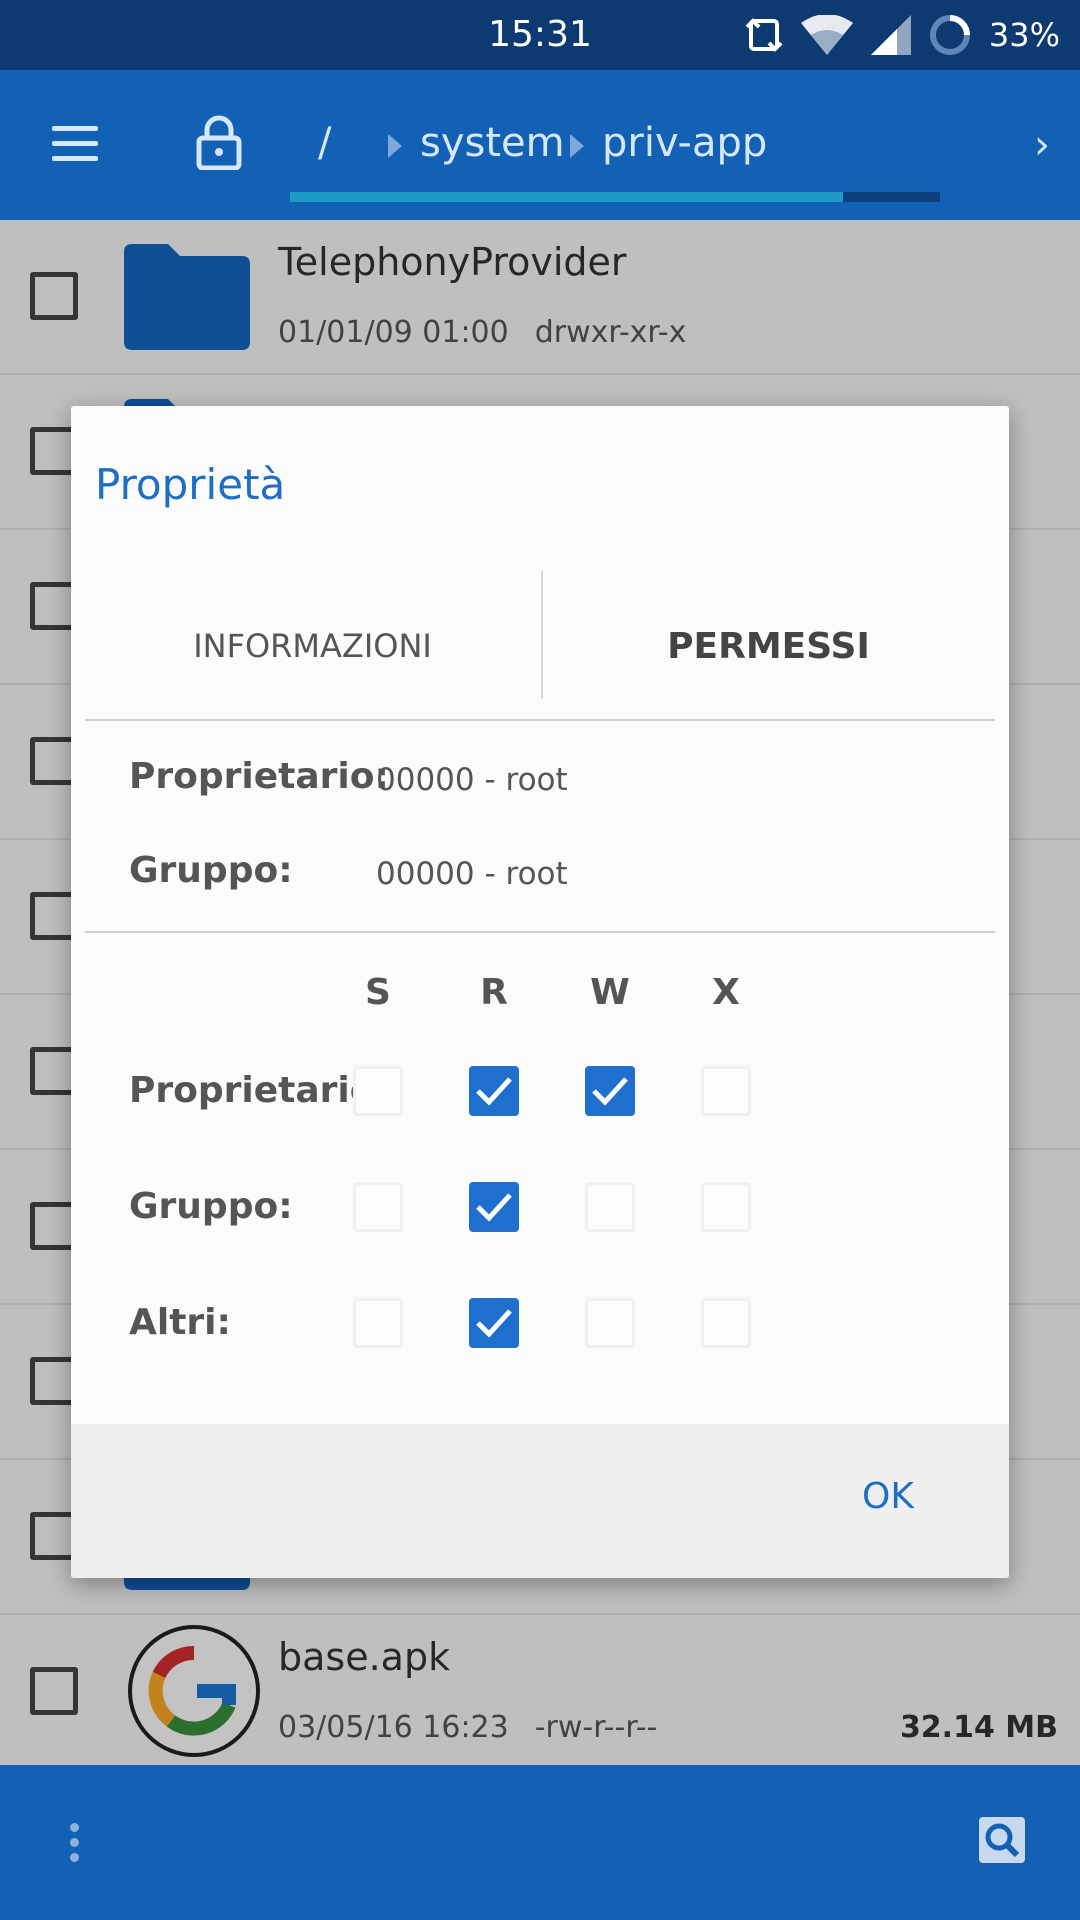  What do you see at coordinates (74, 1845) in the screenshot?
I see `more-options-icon` at bounding box center [74, 1845].